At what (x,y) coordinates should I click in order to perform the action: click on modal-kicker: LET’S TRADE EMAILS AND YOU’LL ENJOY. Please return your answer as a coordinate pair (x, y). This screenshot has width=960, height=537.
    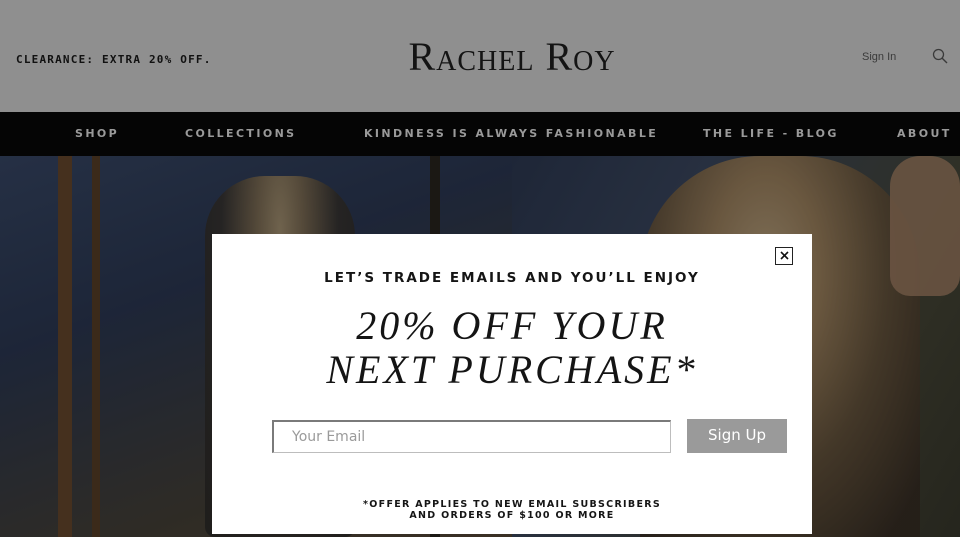
    Looking at the image, I should click on (512, 278).